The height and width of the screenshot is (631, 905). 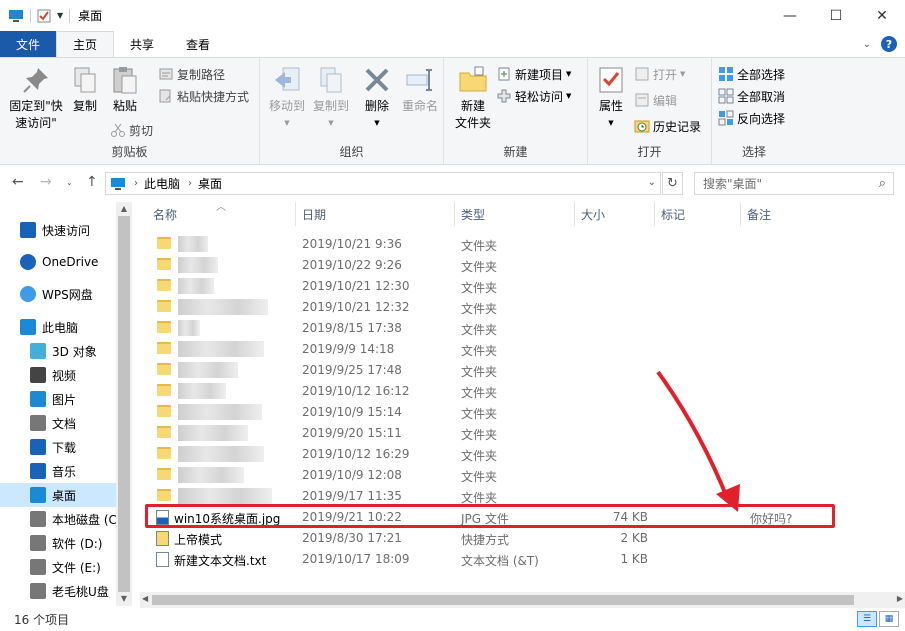 I want to click on collapse-ribbon-chevron-icon: ⌄, so click(x=867, y=44).